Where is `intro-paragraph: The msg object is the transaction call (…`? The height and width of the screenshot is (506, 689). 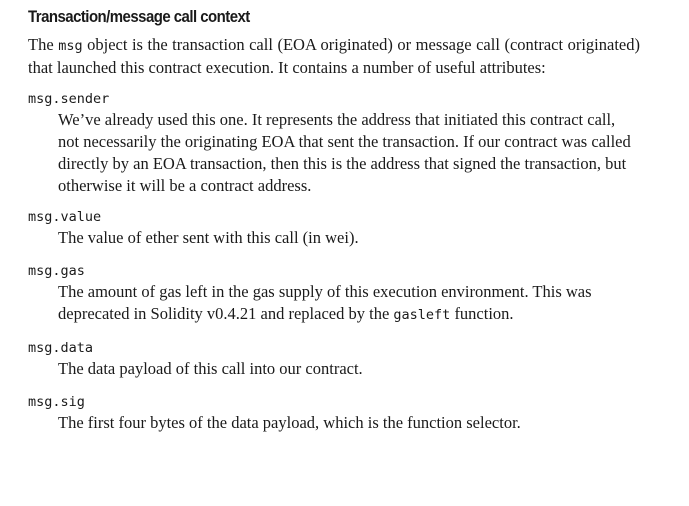 intro-paragraph: The msg object is the transaction call (… is located at coordinates (334, 56).